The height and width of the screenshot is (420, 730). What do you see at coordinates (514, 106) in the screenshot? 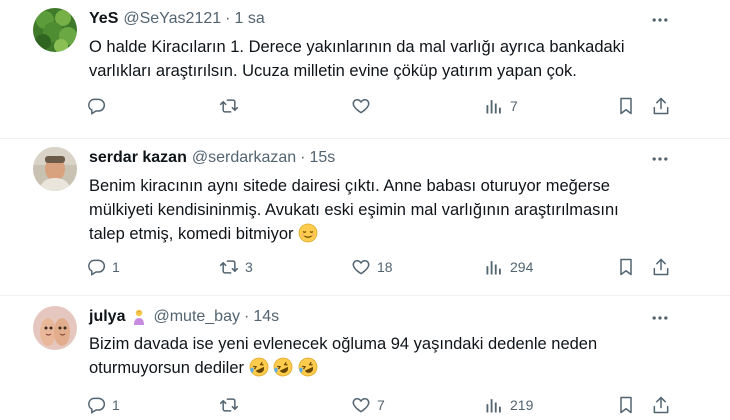
I see `views-count: 7` at bounding box center [514, 106].